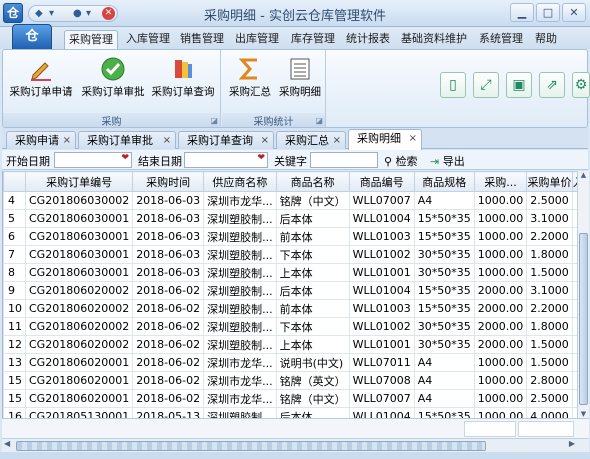  Describe the element at coordinates (381, 290) in the screenshot. I see `table-cell: WLL01004` at that location.